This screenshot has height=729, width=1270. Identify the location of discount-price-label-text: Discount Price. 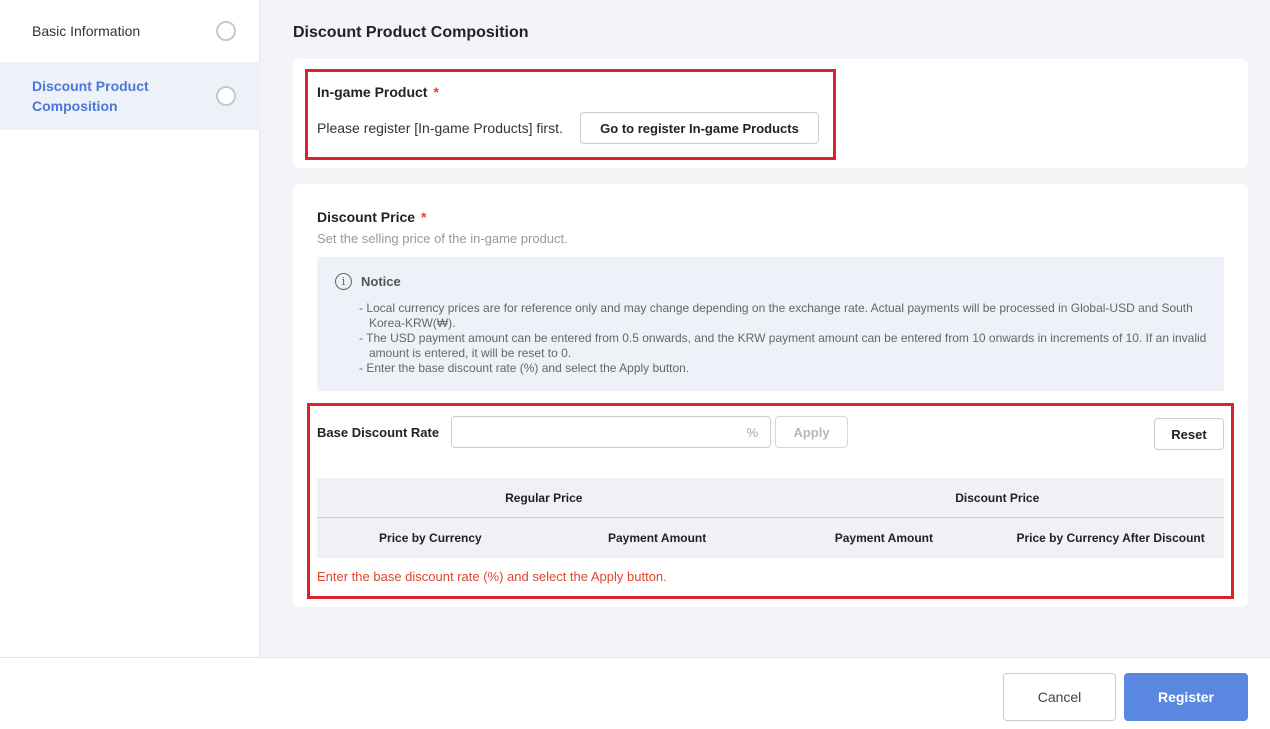
(366, 217).